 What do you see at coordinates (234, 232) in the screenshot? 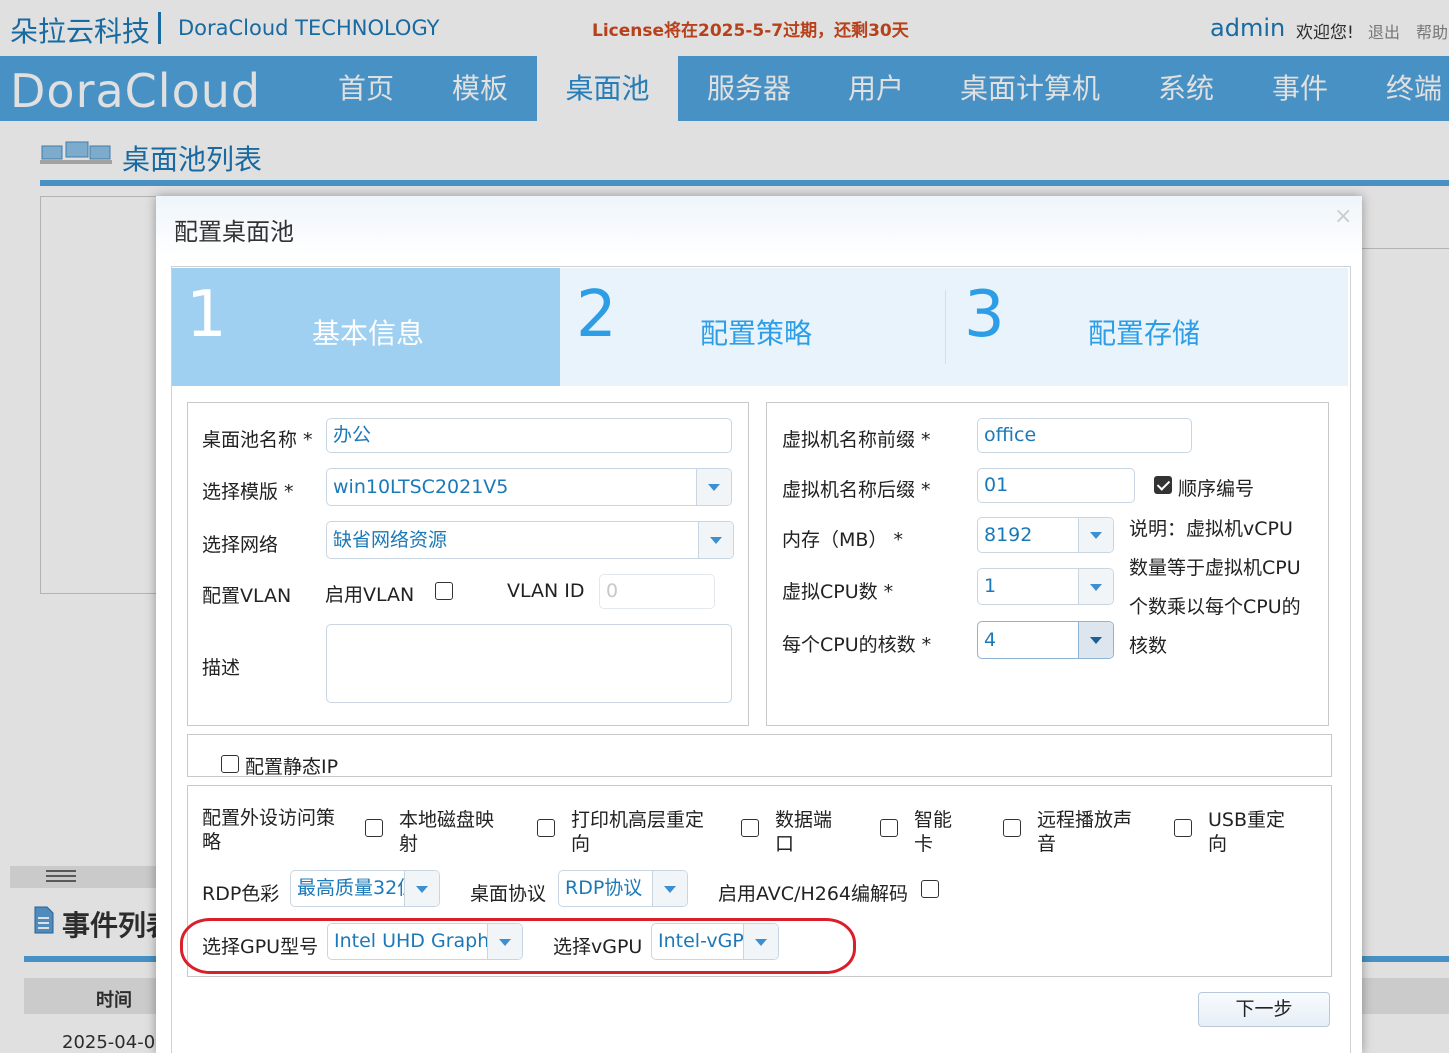
I see `dialog-title: 配置桌面池` at bounding box center [234, 232].